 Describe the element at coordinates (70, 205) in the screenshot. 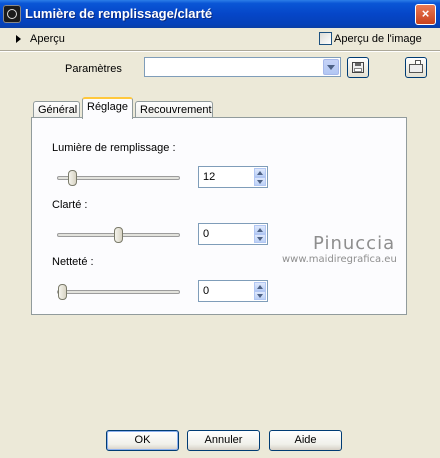

I see `clarity-label: Clarté :` at that location.